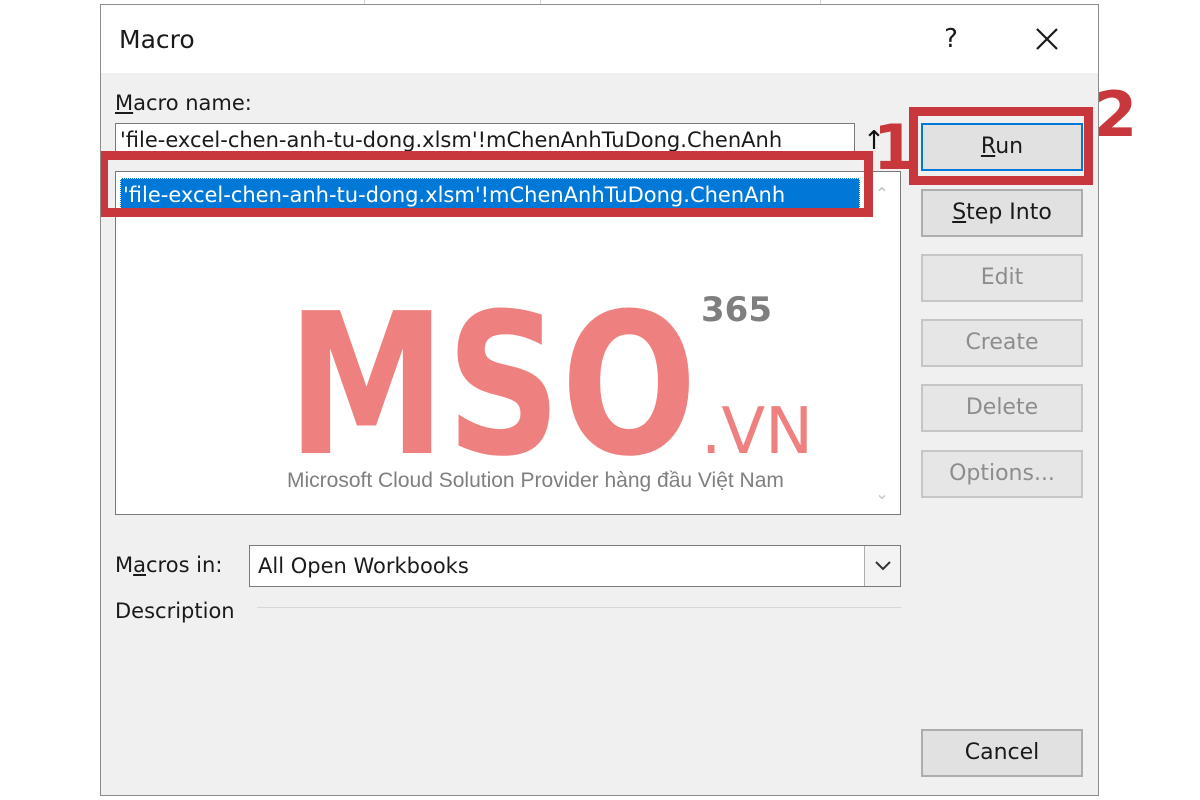 The height and width of the screenshot is (800, 1200). What do you see at coordinates (1002, 278) in the screenshot?
I see `edit-button: Edit` at bounding box center [1002, 278].